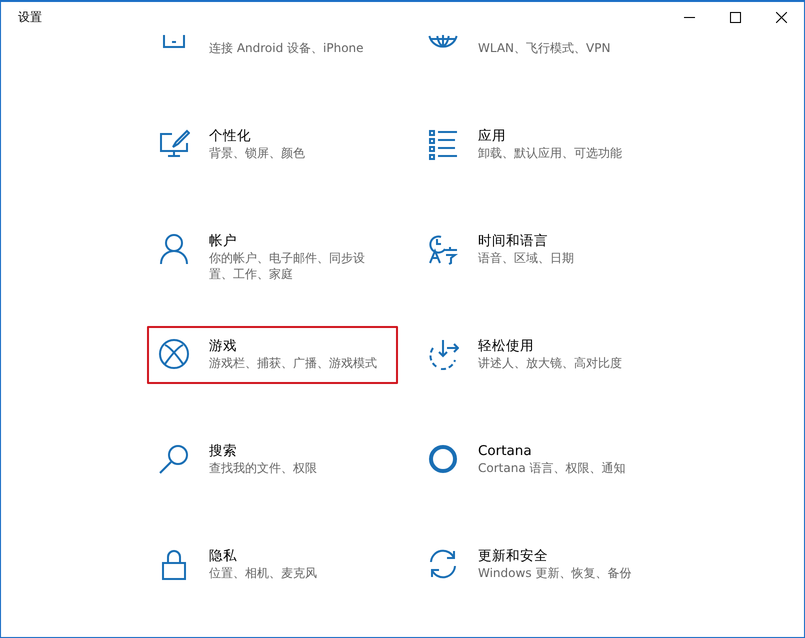  Describe the element at coordinates (443, 354) in the screenshot. I see `ease-of-access-icon` at that location.